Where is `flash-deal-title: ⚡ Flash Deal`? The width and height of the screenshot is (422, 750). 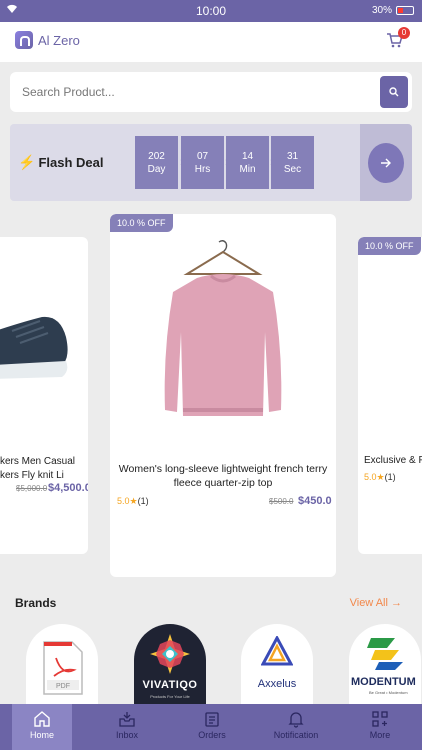 flash-deal-title: ⚡ Flash Deal is located at coordinates (61, 162).